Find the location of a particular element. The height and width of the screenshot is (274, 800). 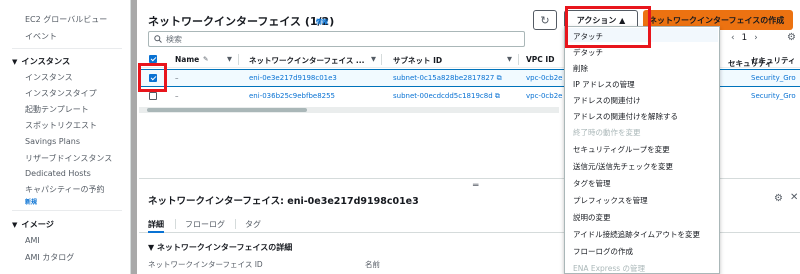

menu-item-manage-ena-express: ENA Express の管理 is located at coordinates (609, 268).